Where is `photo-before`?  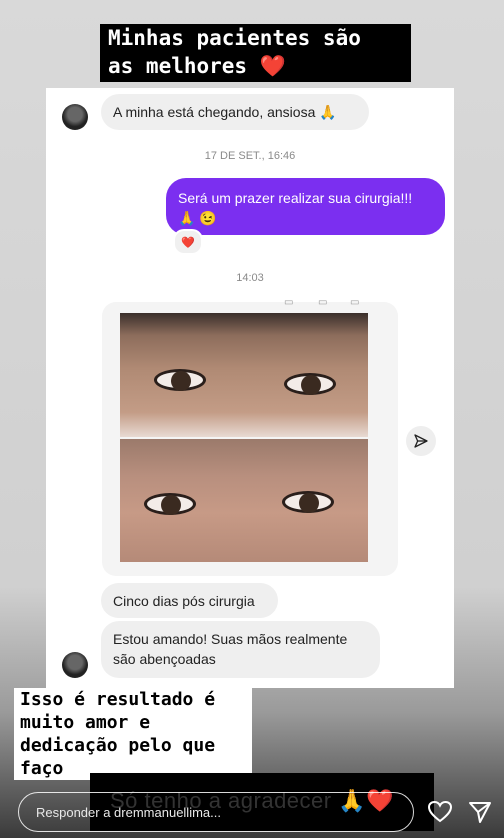
photo-before is located at coordinates (244, 375).